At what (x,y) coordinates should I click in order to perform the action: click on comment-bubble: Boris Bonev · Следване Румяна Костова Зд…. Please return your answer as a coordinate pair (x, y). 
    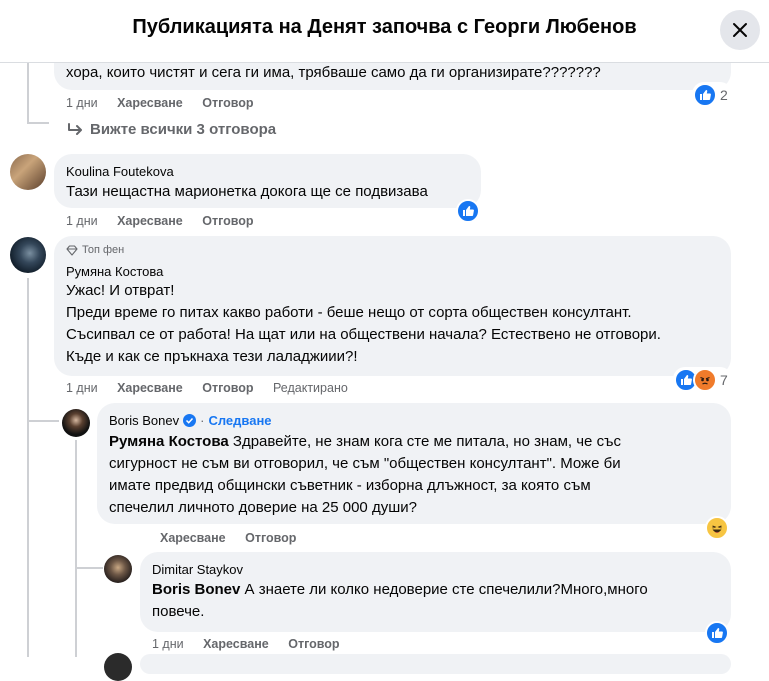
    Looking at the image, I should click on (414, 463).